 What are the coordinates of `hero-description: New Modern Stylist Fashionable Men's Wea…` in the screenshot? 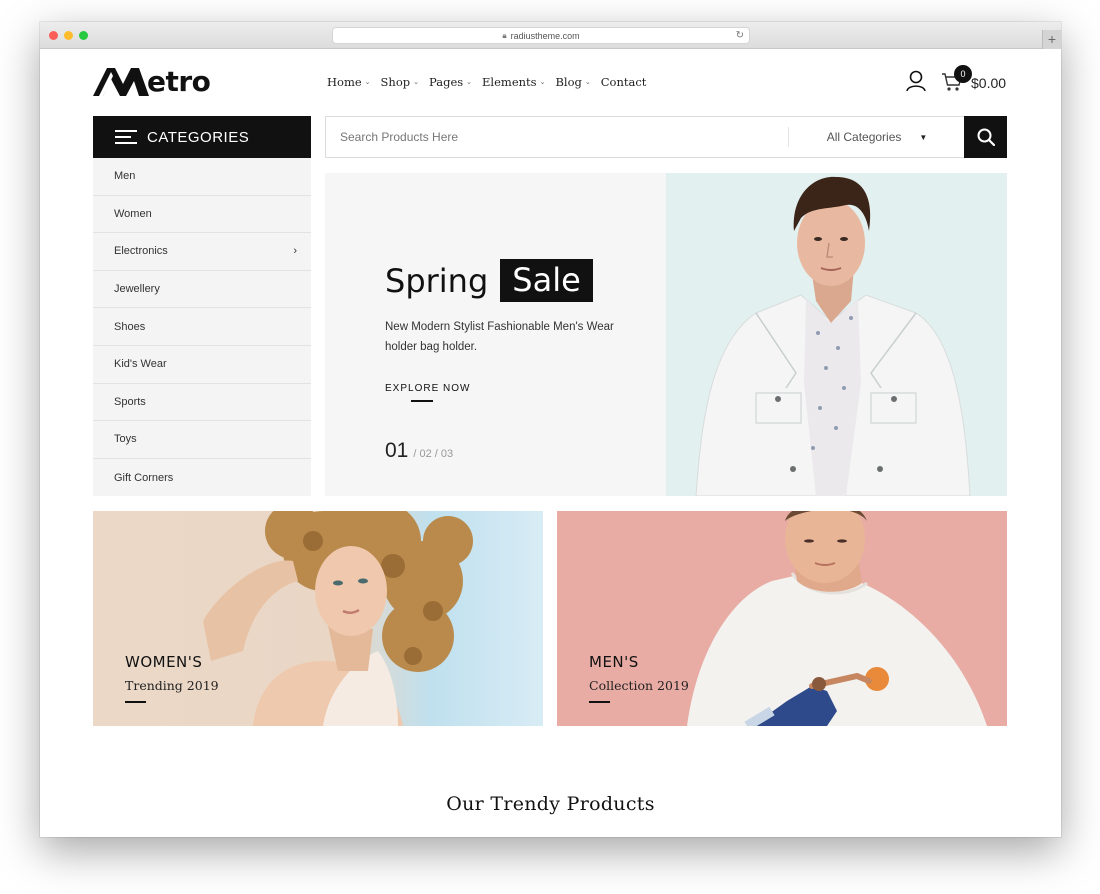 It's located at (499, 337).